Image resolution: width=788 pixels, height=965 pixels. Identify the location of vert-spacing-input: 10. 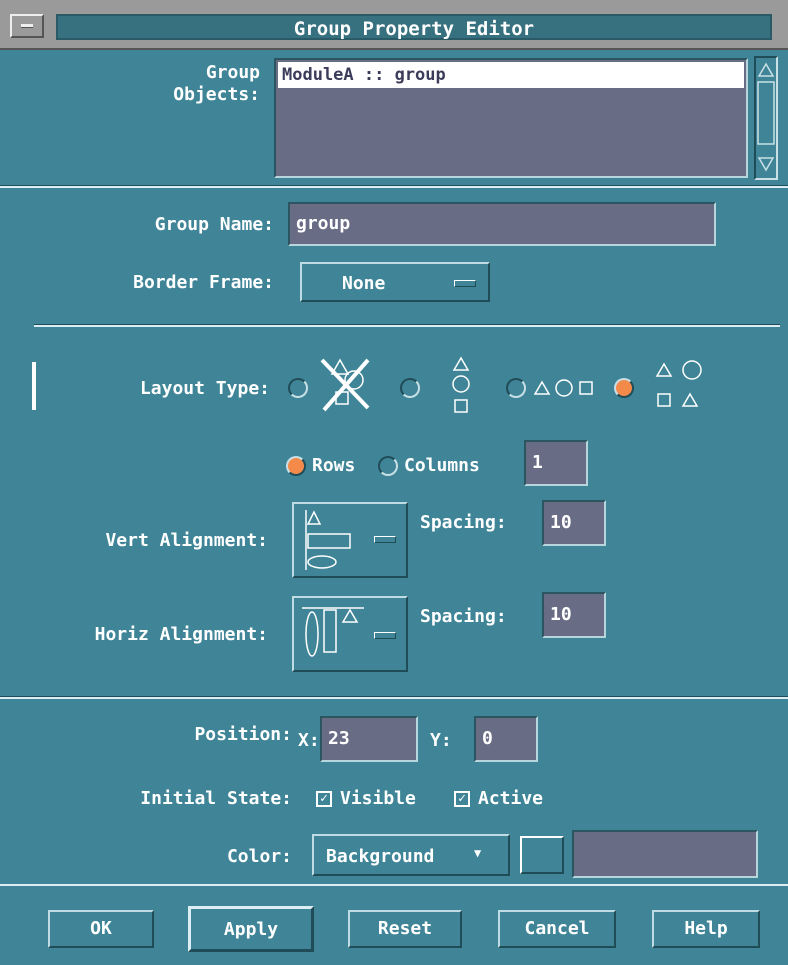
(574, 523).